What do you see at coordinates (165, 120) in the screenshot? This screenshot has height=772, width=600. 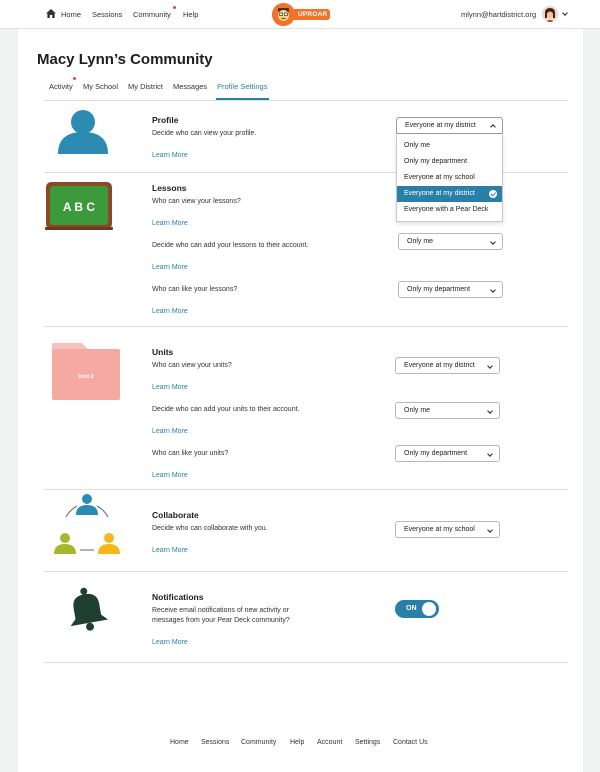 I see `profile-title: Profile` at bounding box center [165, 120].